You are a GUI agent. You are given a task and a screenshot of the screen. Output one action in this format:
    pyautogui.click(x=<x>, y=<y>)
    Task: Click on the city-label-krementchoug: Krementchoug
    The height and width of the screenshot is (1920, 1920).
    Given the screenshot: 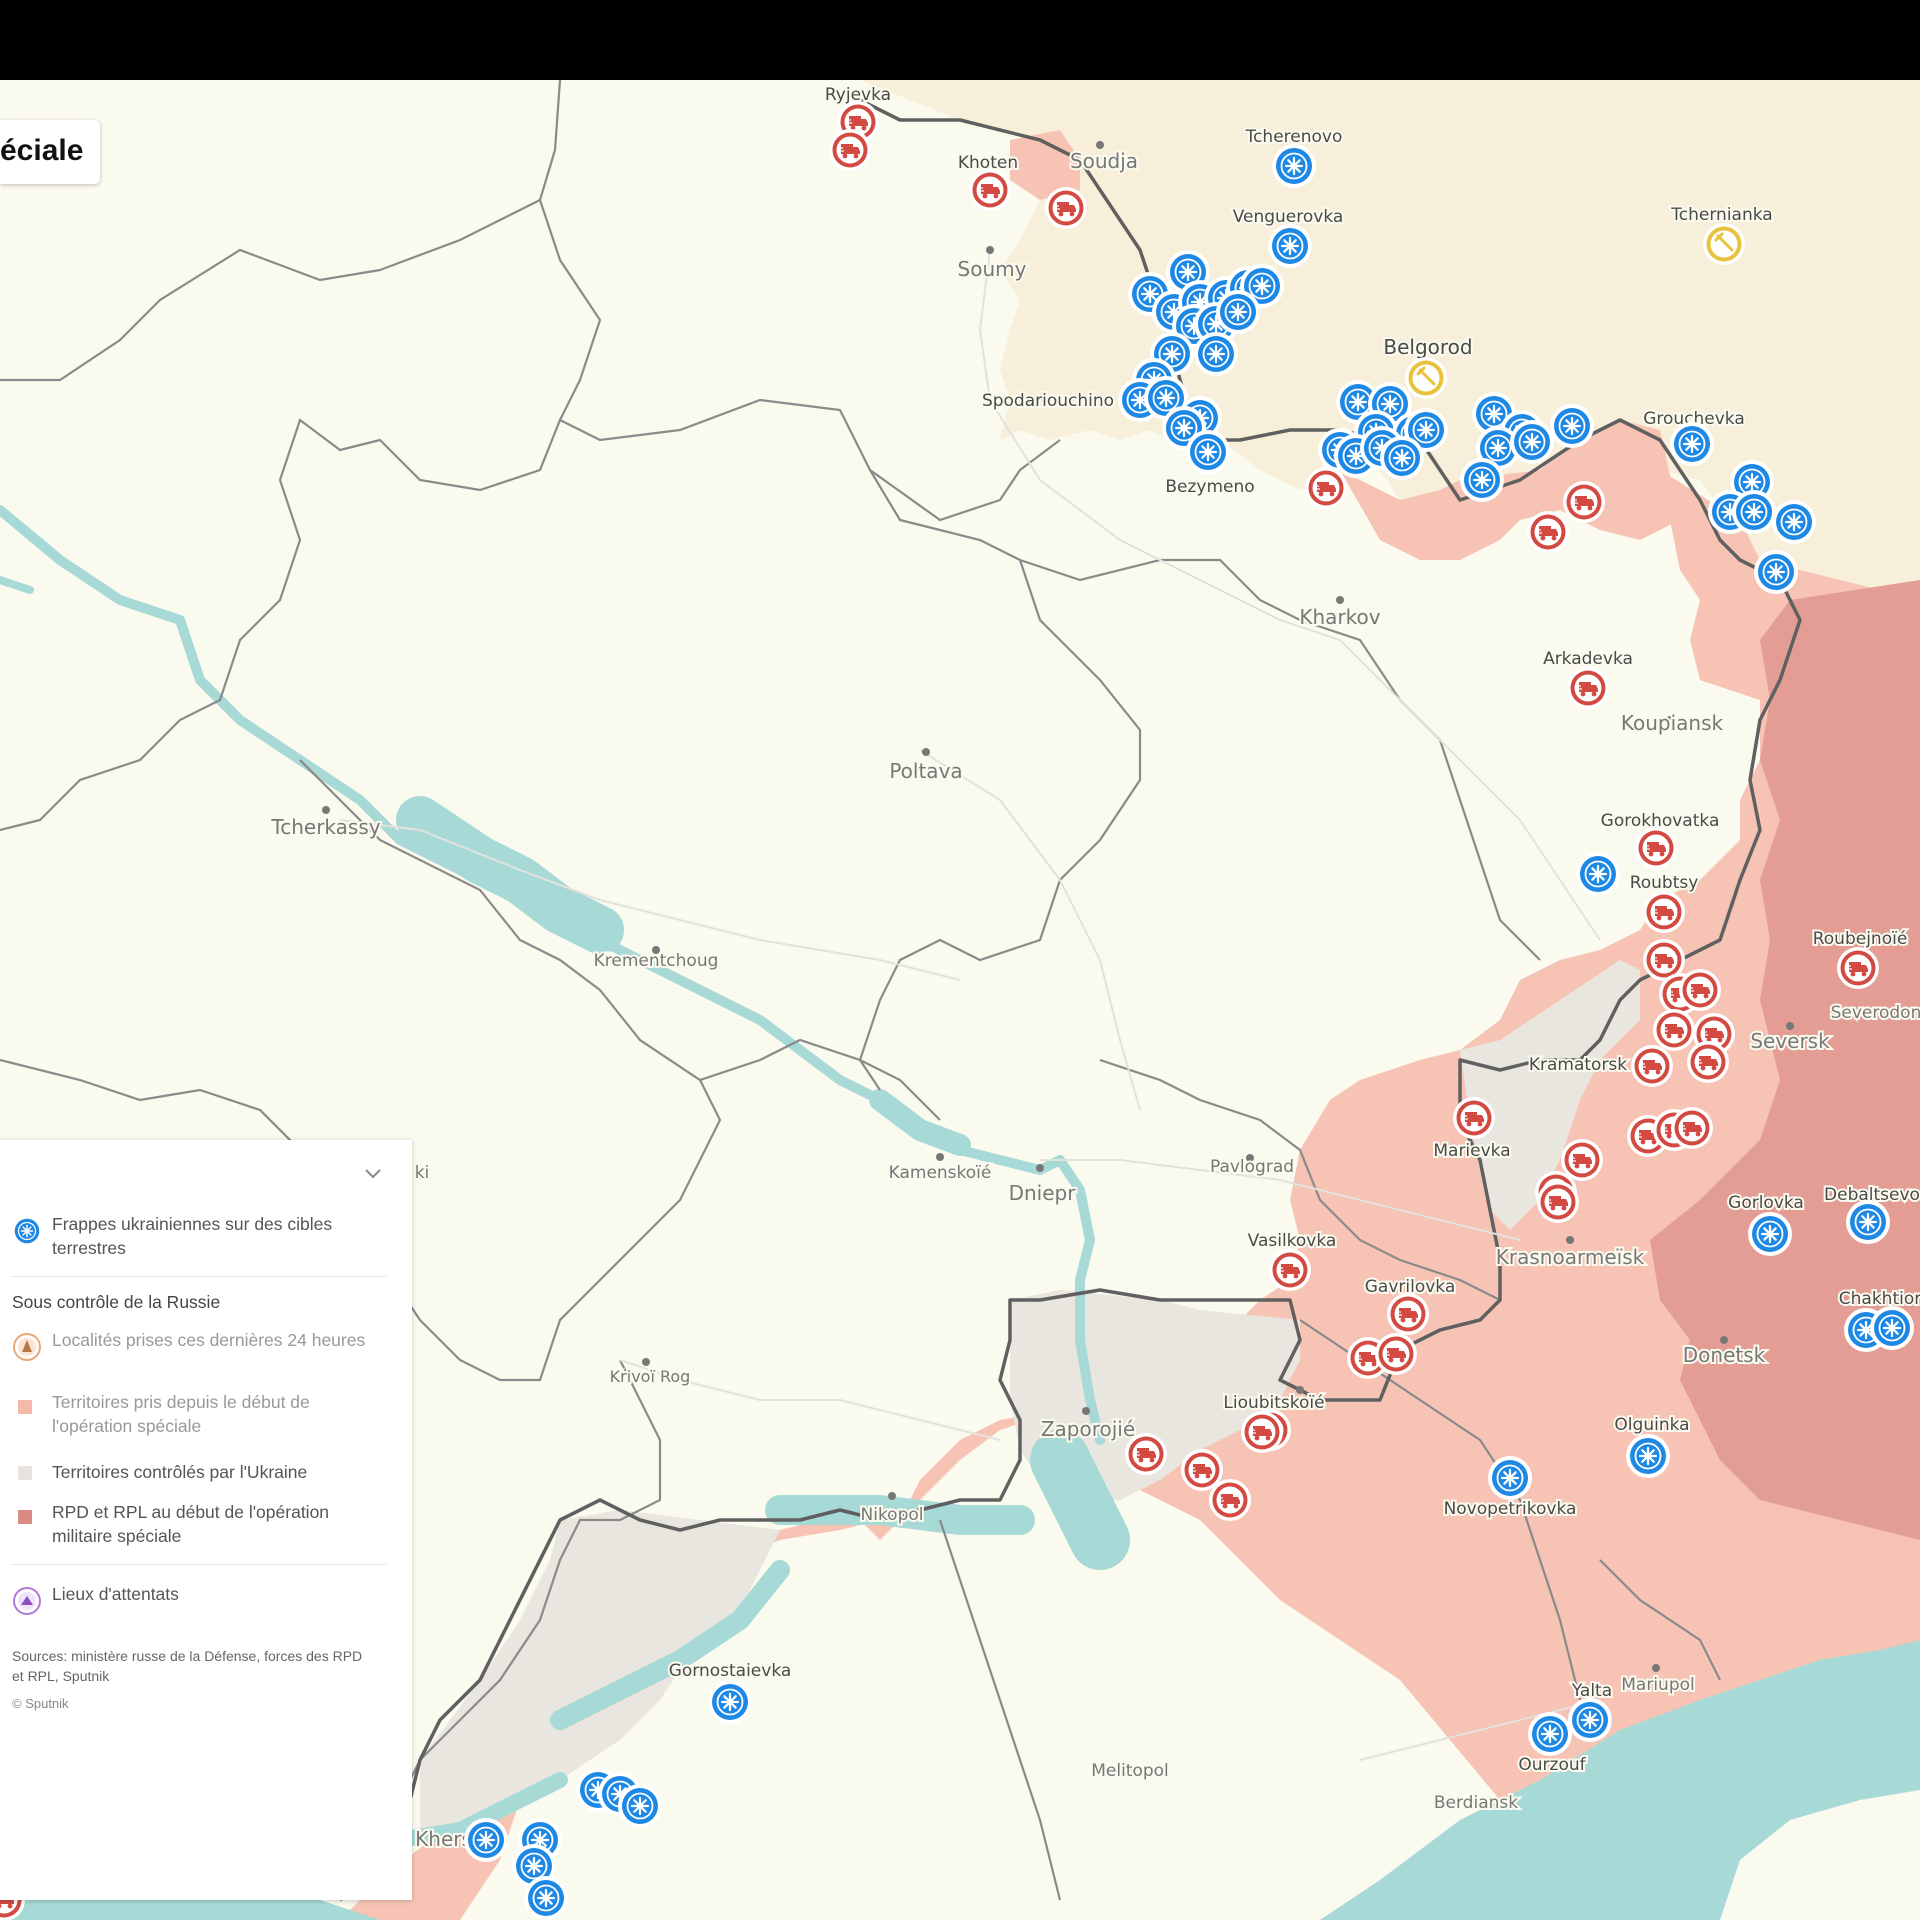 What is the action you would take?
    pyautogui.click(x=656, y=961)
    